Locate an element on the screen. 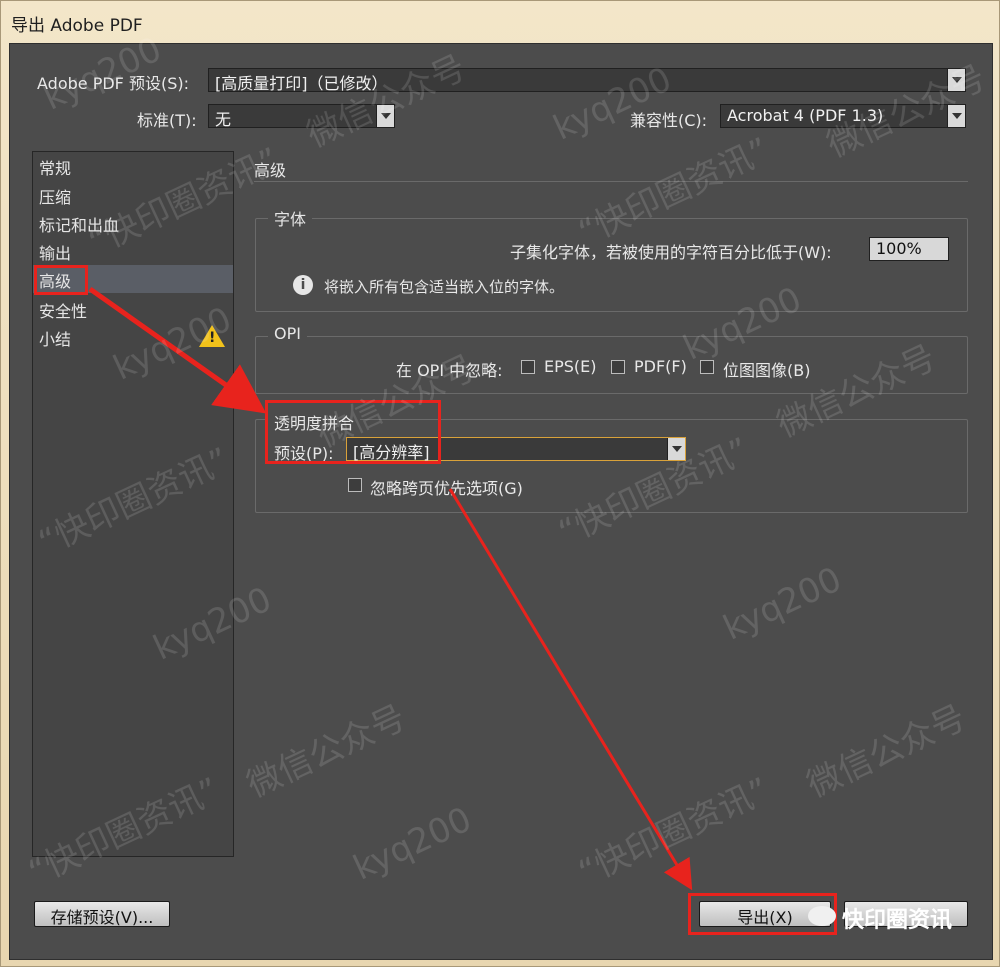 The image size is (1000, 967). arrow-to-flatten is located at coordinates (177, 350).